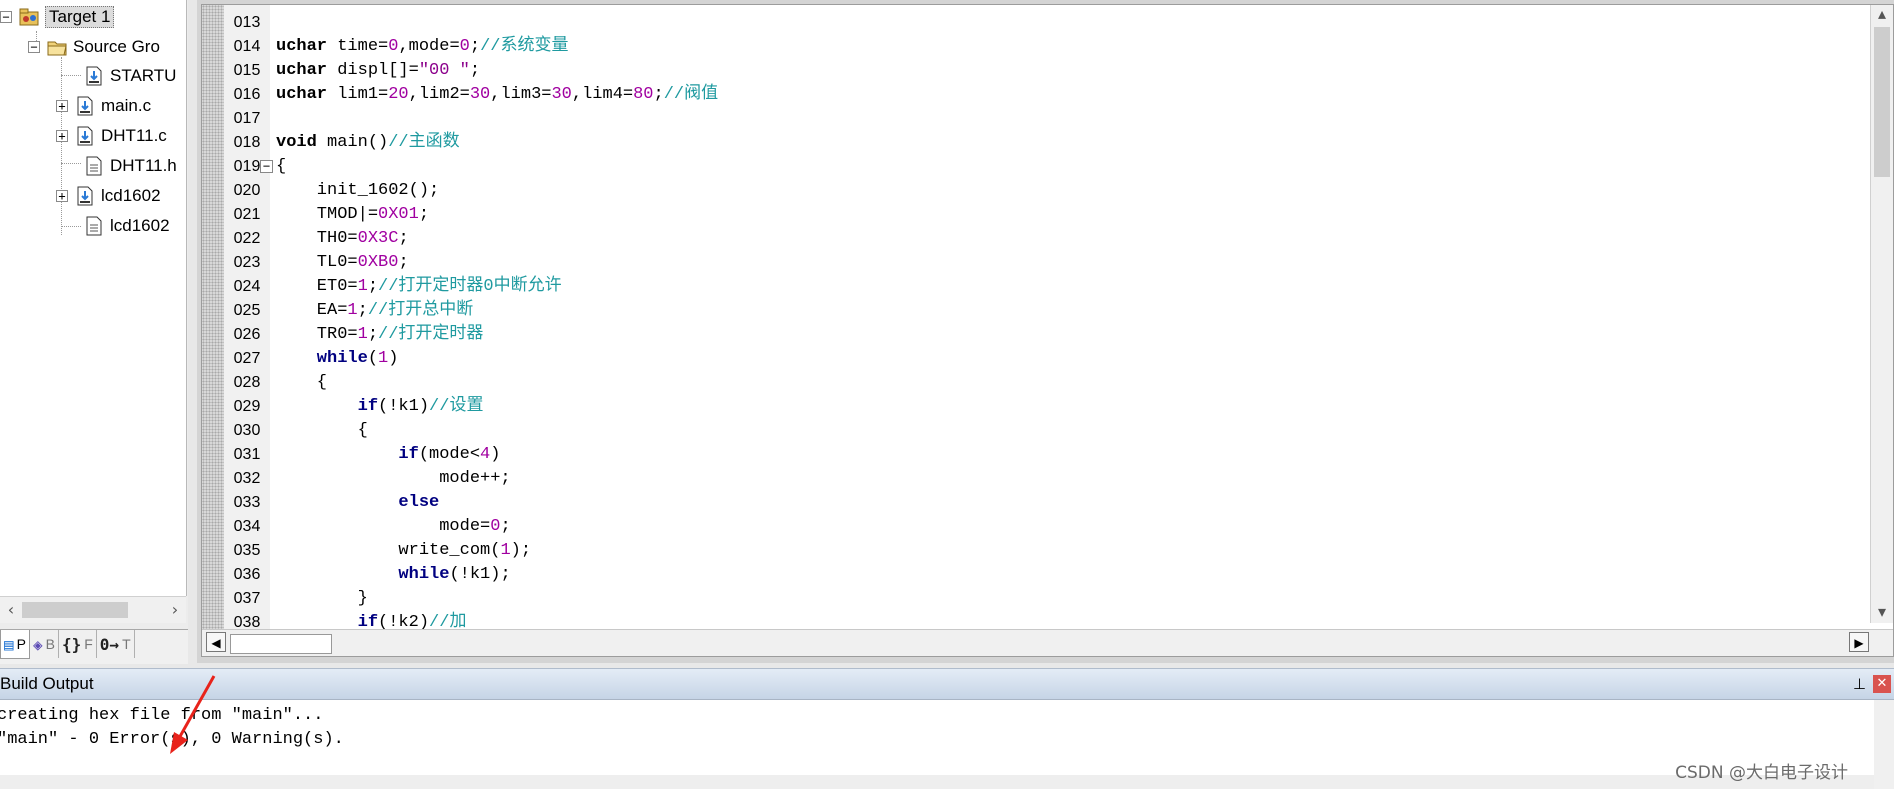 The height and width of the screenshot is (789, 1894). What do you see at coordinates (247, 286) in the screenshot?
I see `line-number: 024` at bounding box center [247, 286].